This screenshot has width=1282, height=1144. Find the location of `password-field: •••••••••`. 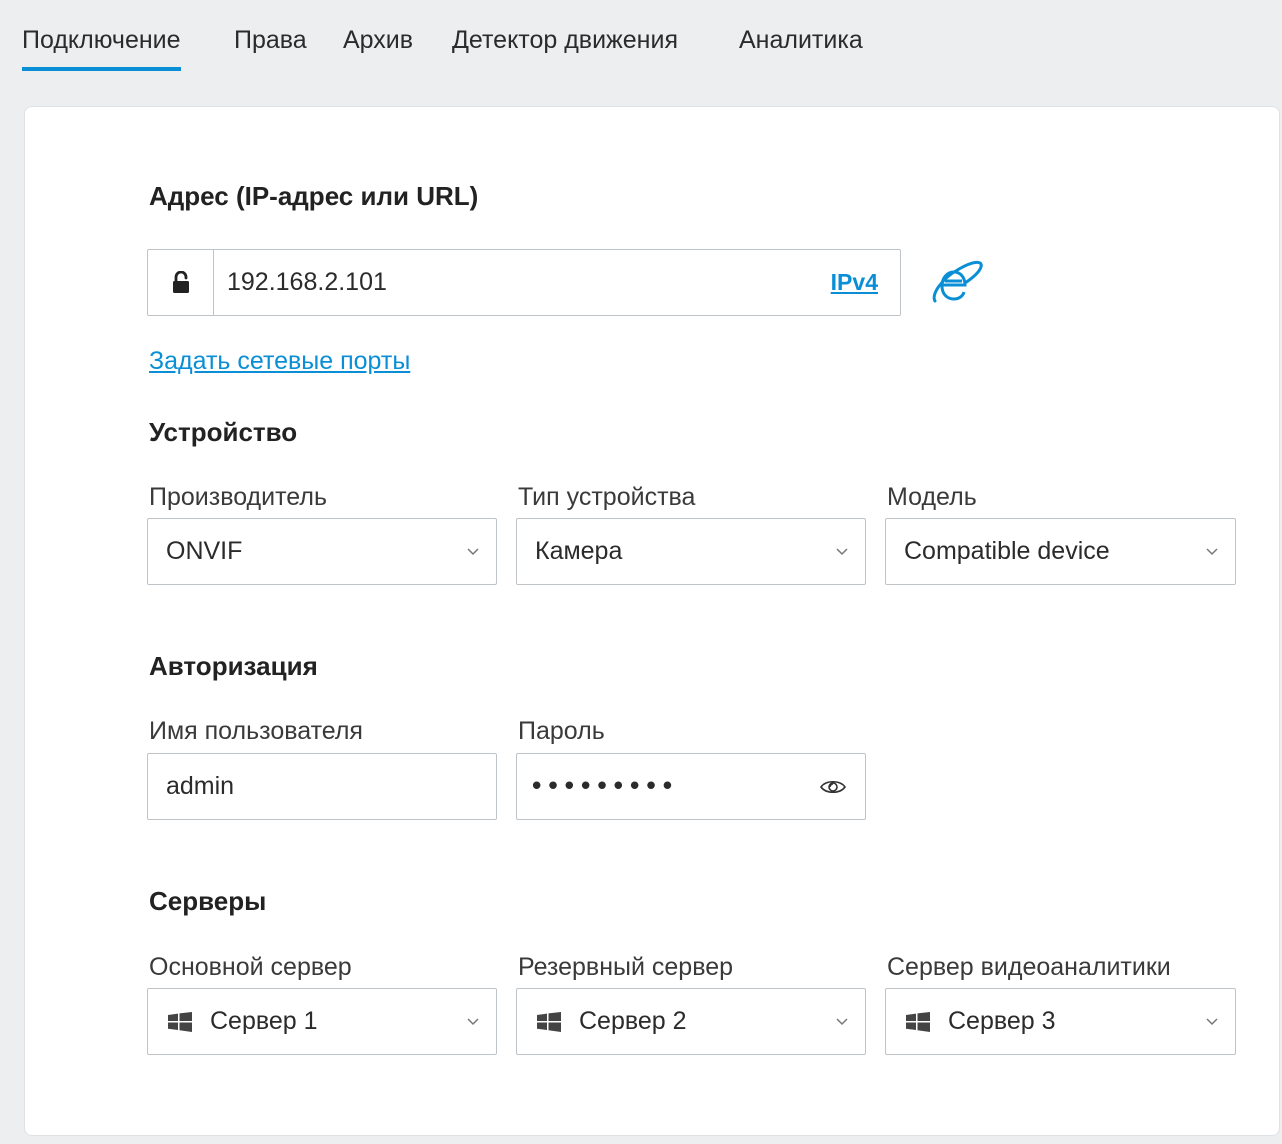

password-field: ••••••••• is located at coordinates (691, 786).